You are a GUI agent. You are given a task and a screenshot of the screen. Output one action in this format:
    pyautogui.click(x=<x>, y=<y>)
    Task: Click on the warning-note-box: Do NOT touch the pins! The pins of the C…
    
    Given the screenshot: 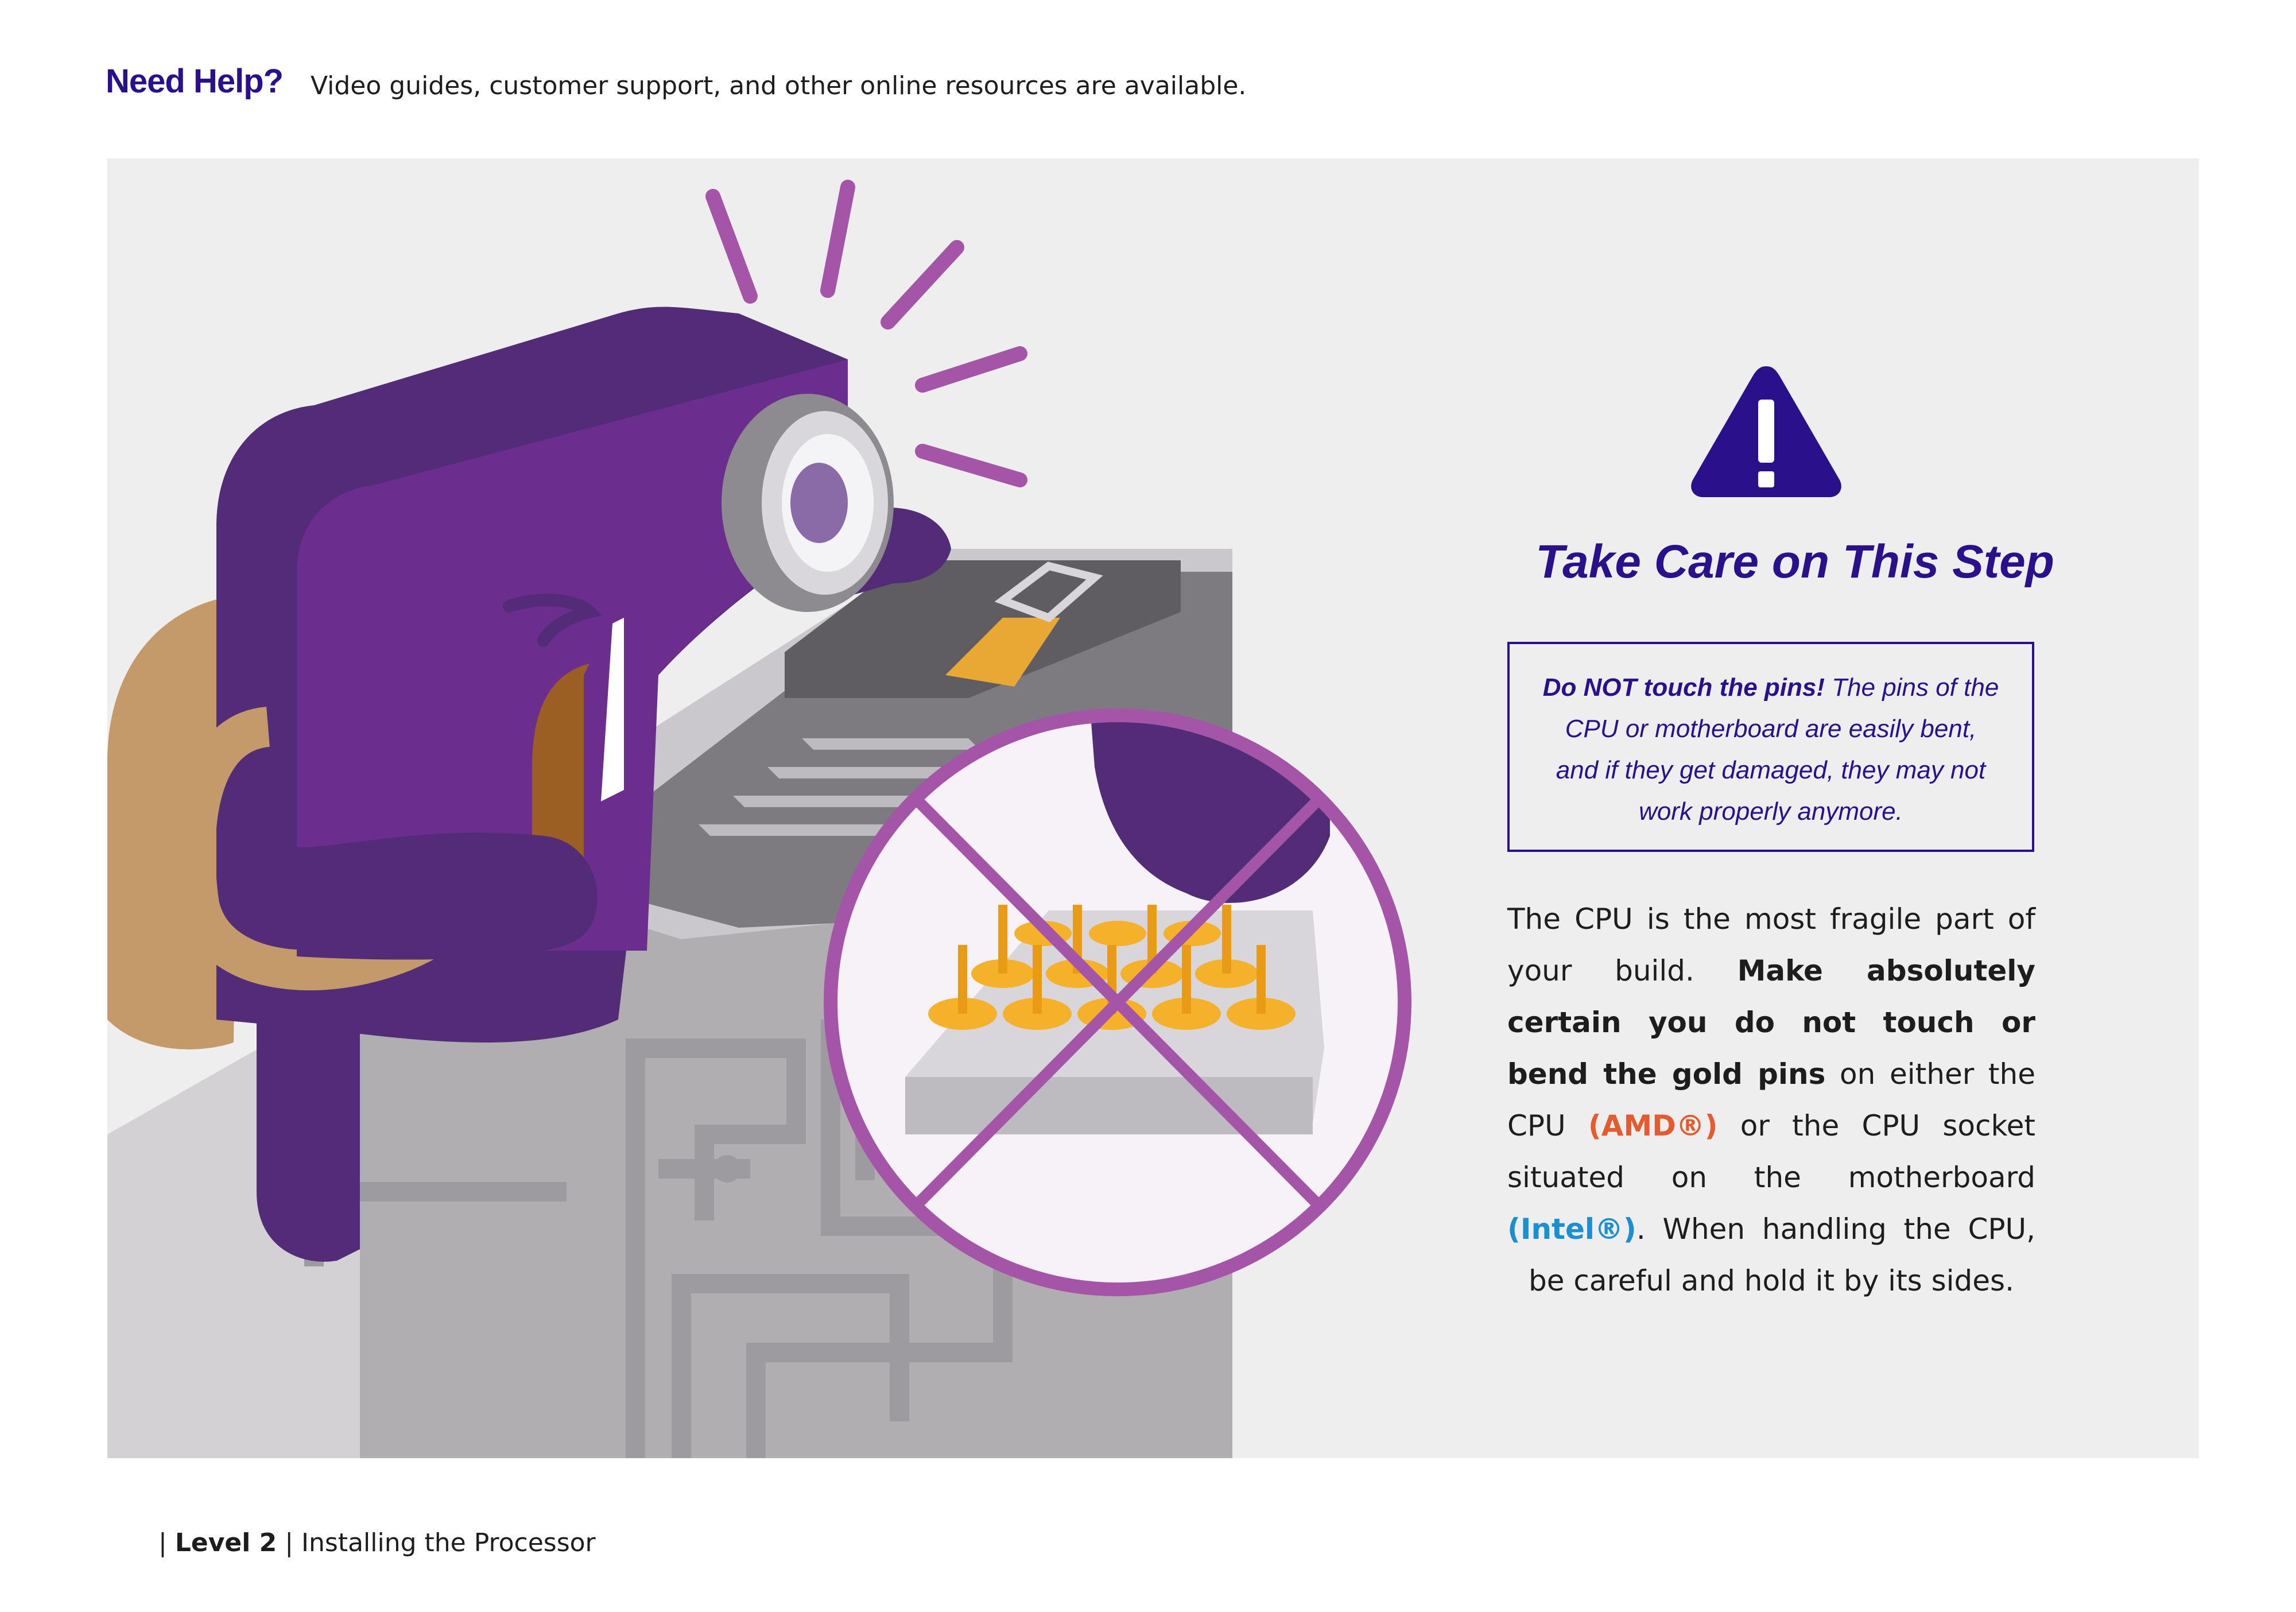 What is the action you would take?
    pyautogui.click(x=1770, y=747)
    